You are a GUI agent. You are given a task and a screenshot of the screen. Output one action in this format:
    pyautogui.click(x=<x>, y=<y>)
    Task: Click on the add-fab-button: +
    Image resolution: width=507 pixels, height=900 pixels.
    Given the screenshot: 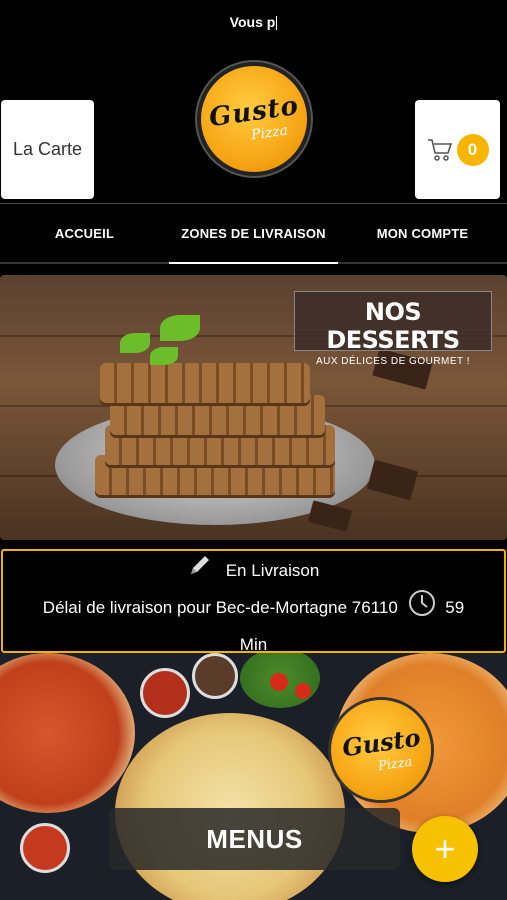 What is the action you would take?
    pyautogui.click(x=445, y=849)
    